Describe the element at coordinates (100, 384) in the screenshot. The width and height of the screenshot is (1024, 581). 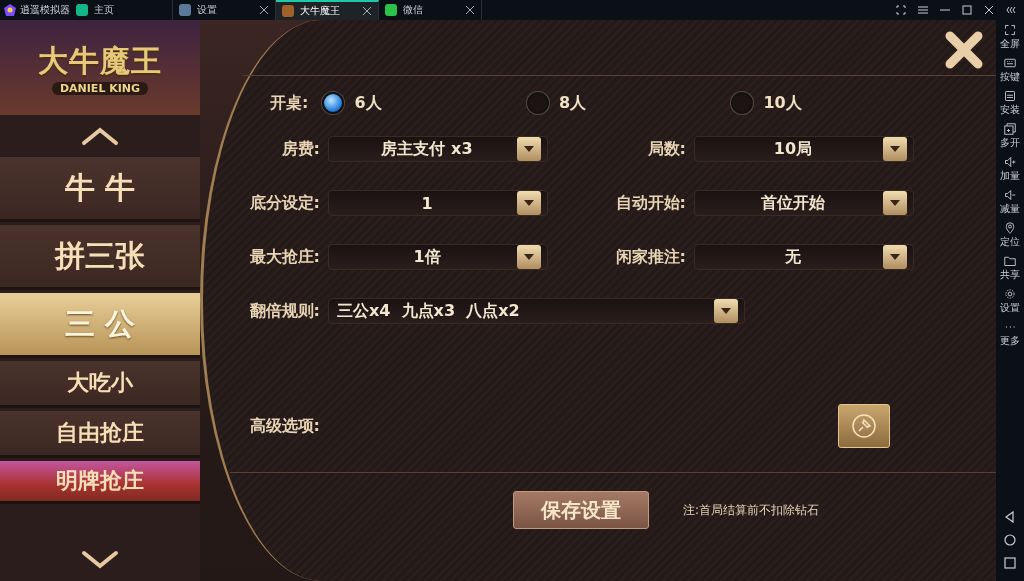
I see `game-menu-item: 大吃小` at that location.